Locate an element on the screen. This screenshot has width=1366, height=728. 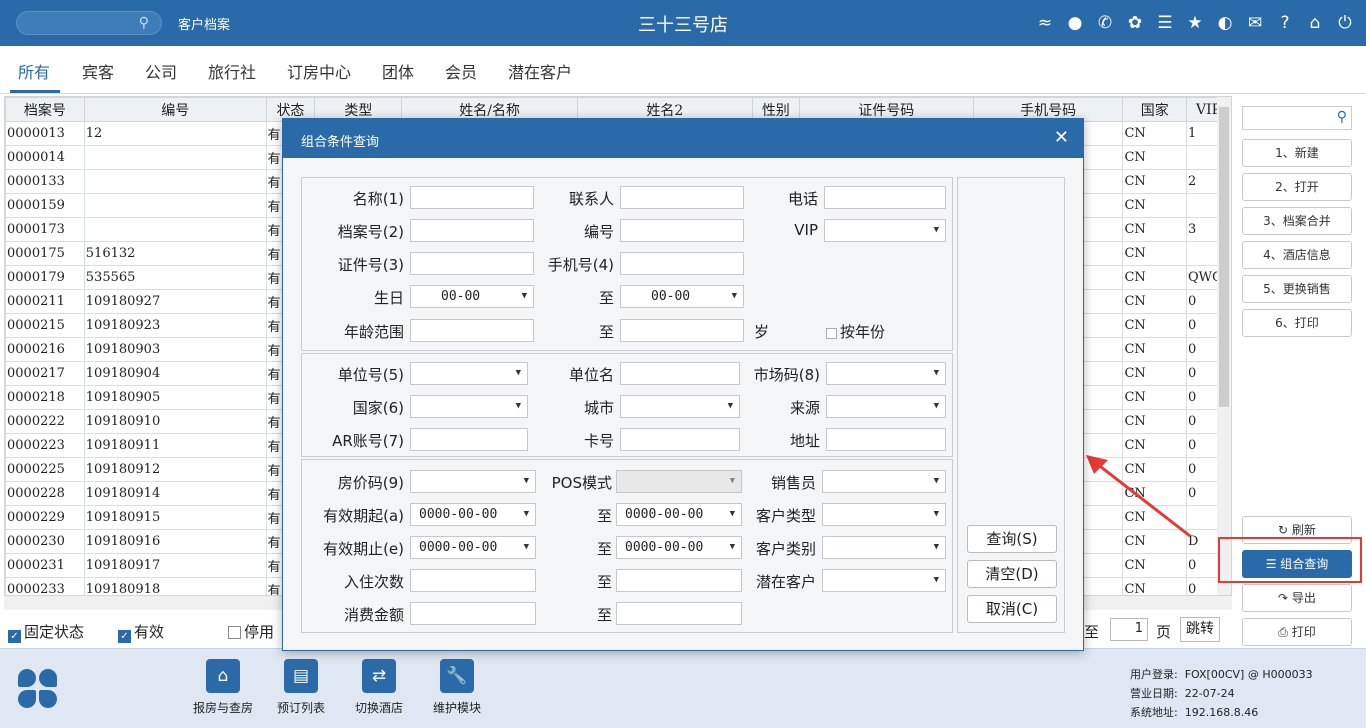
mail-icon: ✉ is located at coordinates (1255, 23).